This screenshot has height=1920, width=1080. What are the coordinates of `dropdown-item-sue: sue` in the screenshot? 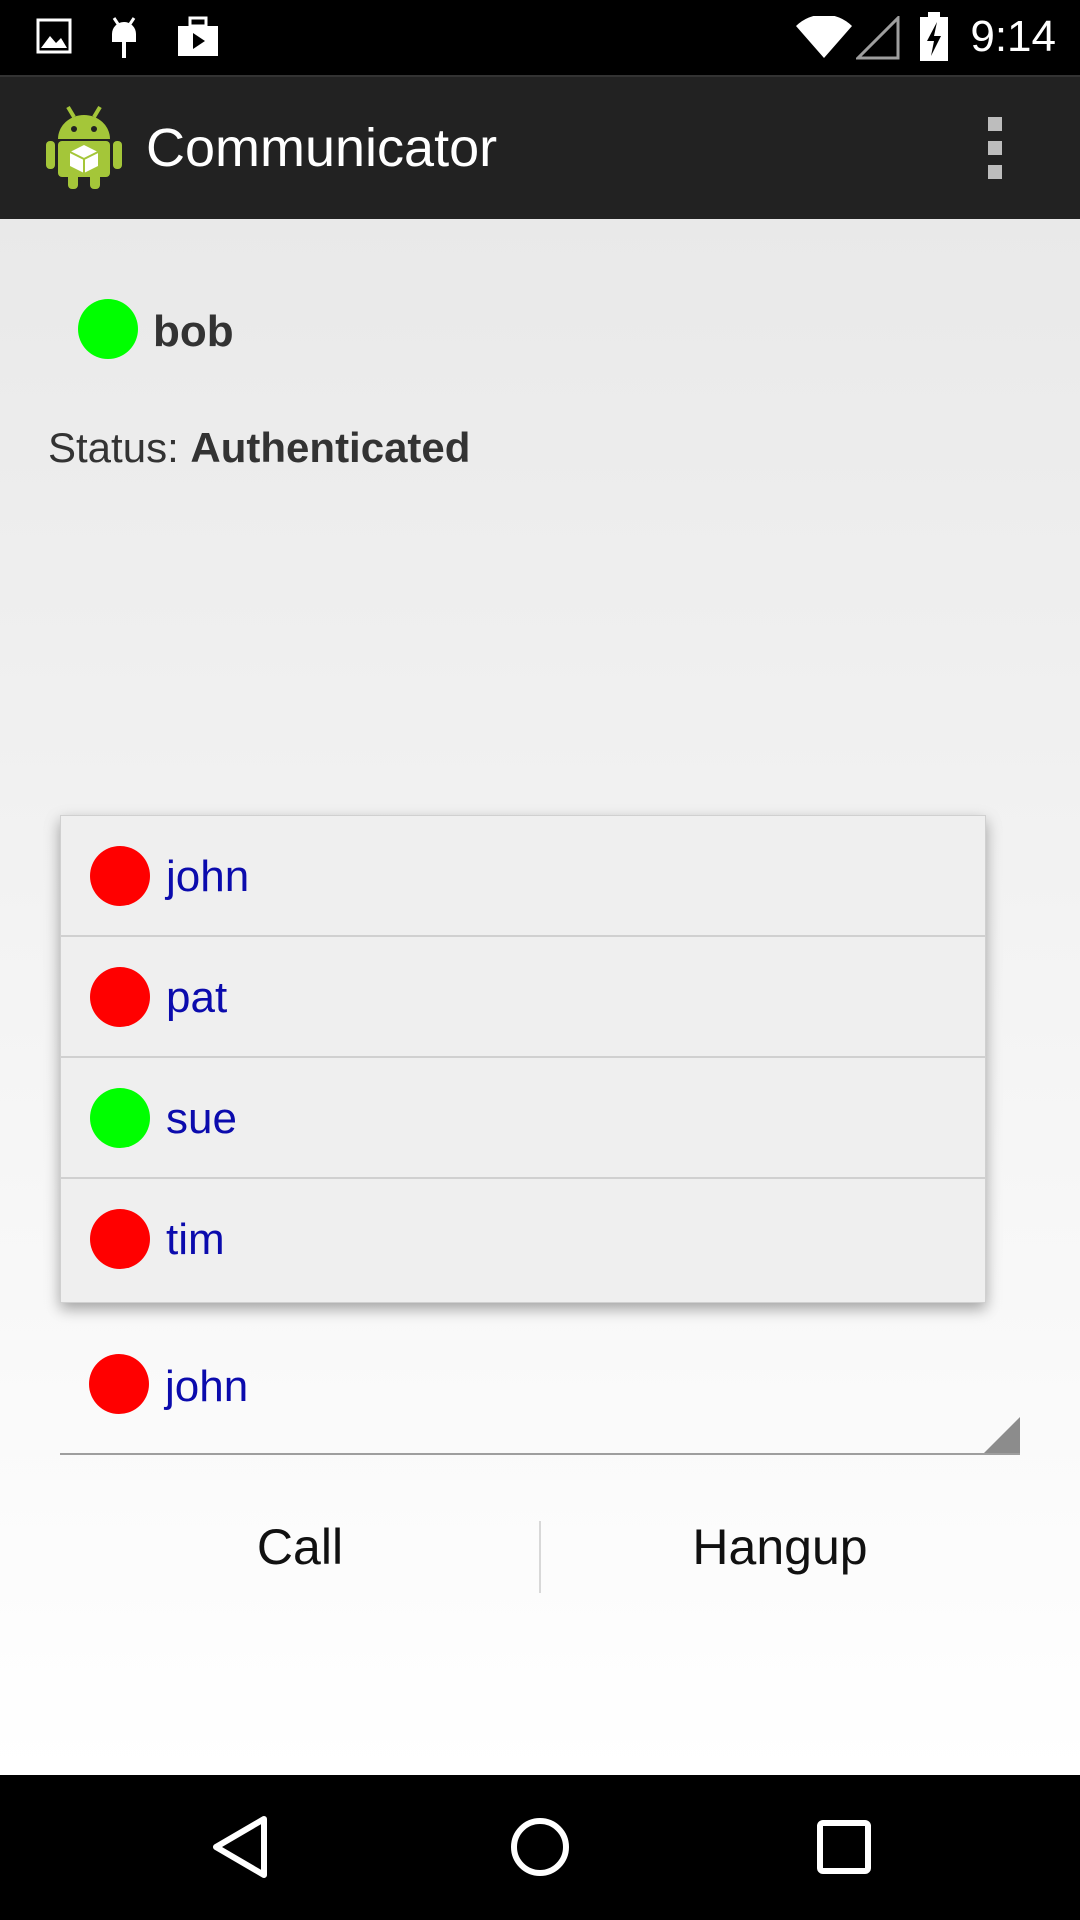 It's located at (523, 1118).